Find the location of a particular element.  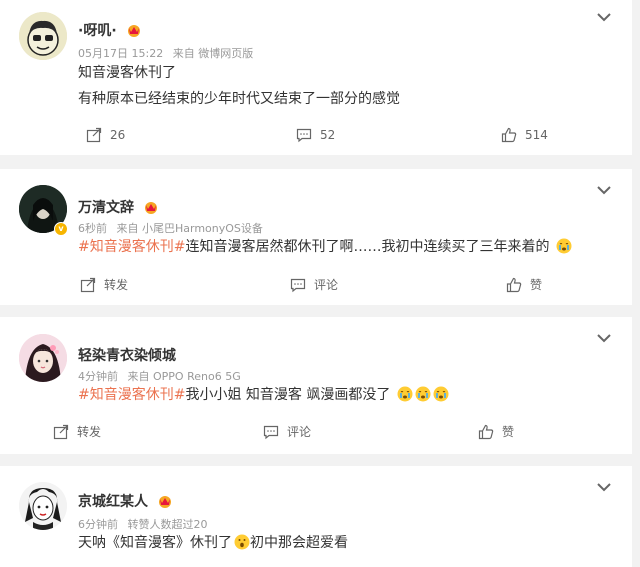

username: 京城红某人 is located at coordinates (125, 501).